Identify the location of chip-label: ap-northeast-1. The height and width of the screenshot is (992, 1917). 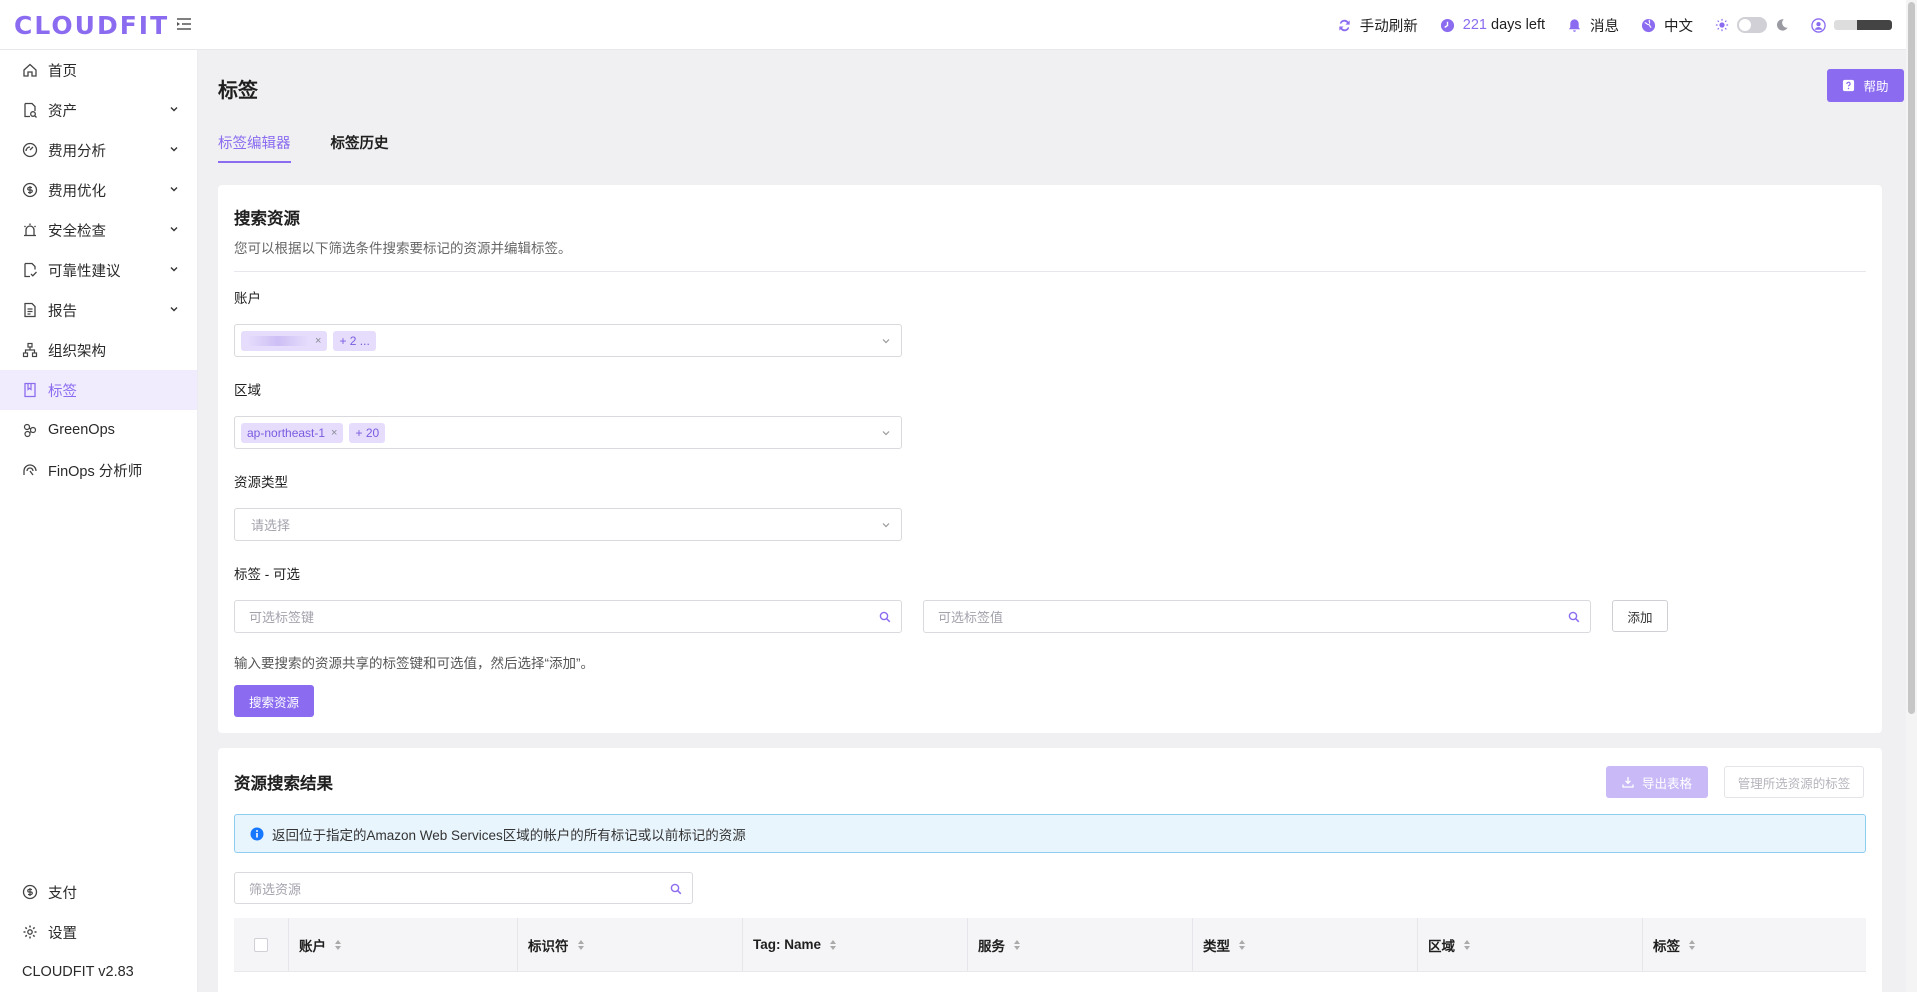
(286, 432).